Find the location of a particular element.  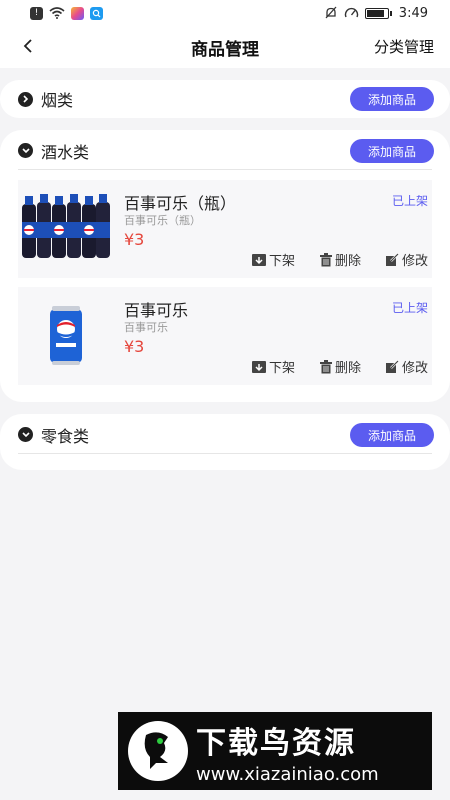

product-subtitle: 百事可乐 is located at coordinates (146, 327).